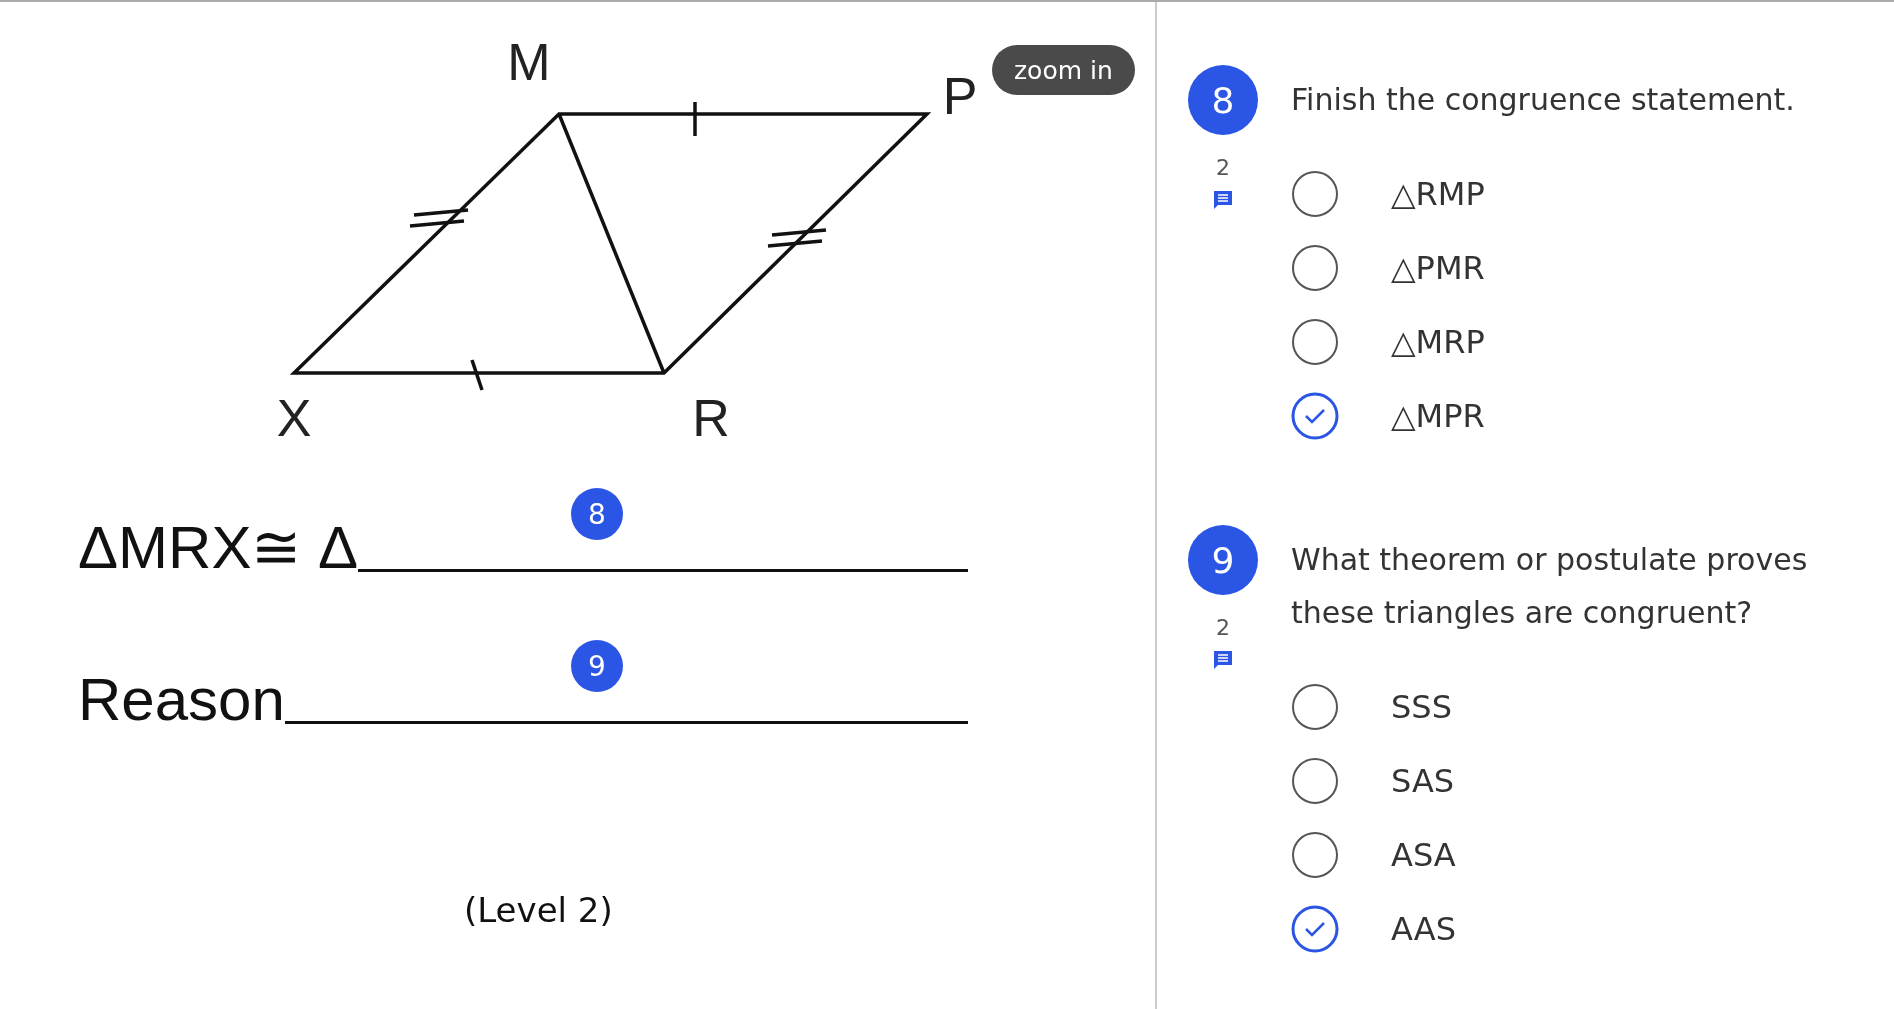  I want to click on vertex-label: X, so click(294, 418).